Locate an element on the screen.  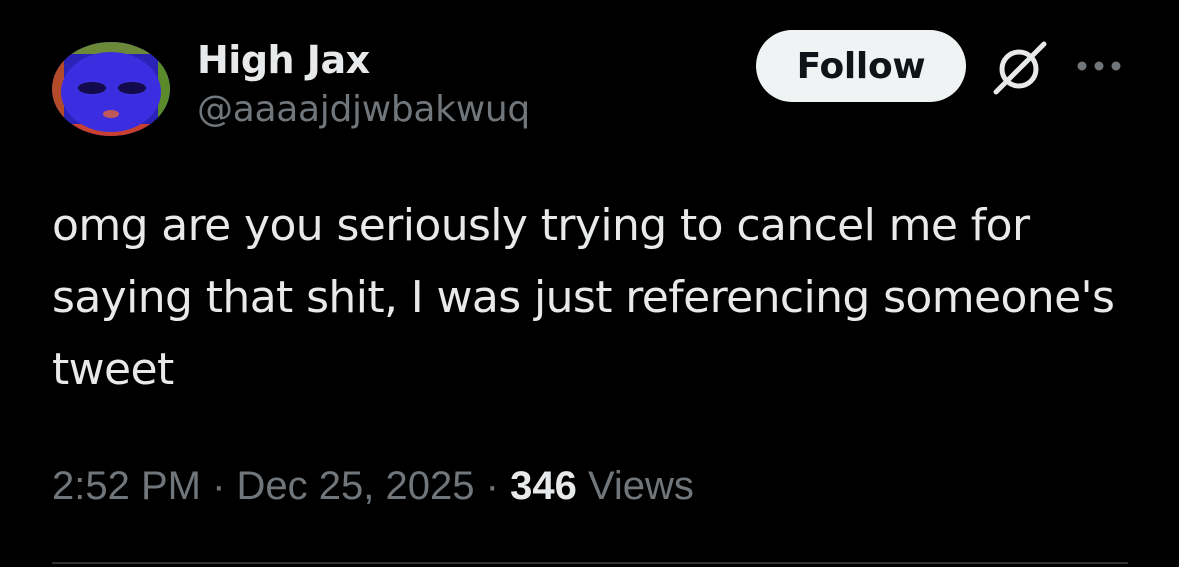
avatar is located at coordinates (111, 89).